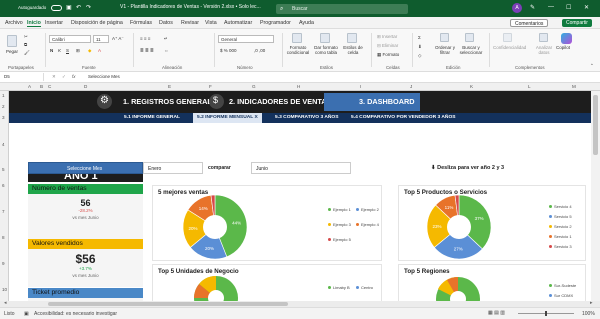  Describe the element at coordinates (54, 77) in the screenshot. I see `cancel-icon: ✕` at that location.